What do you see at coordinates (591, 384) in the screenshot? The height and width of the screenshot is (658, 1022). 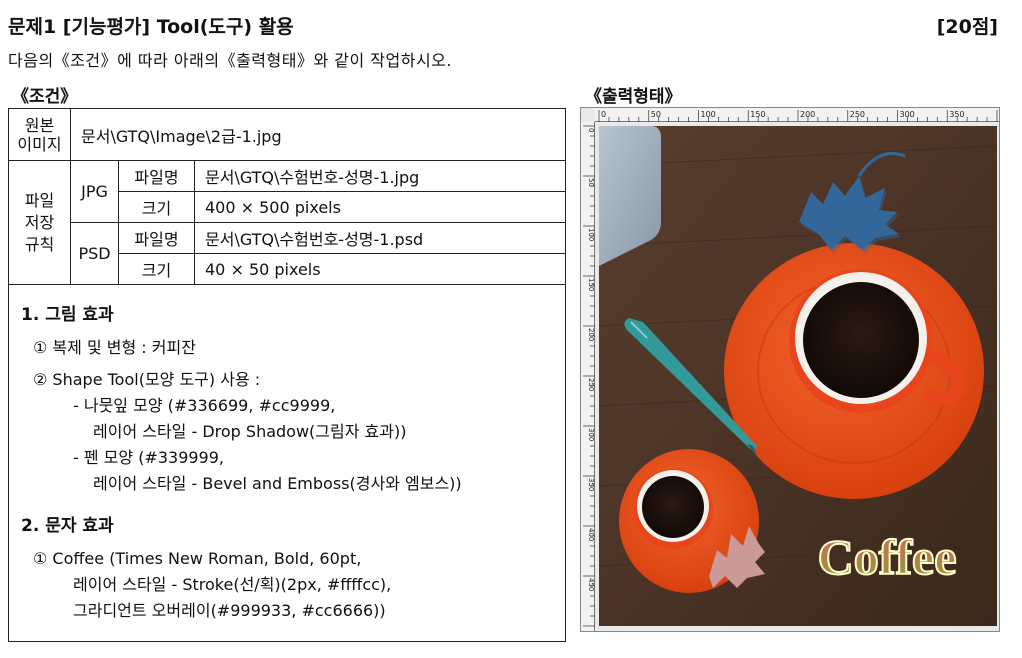 I see `ruler-left-label: 250` at bounding box center [591, 384].